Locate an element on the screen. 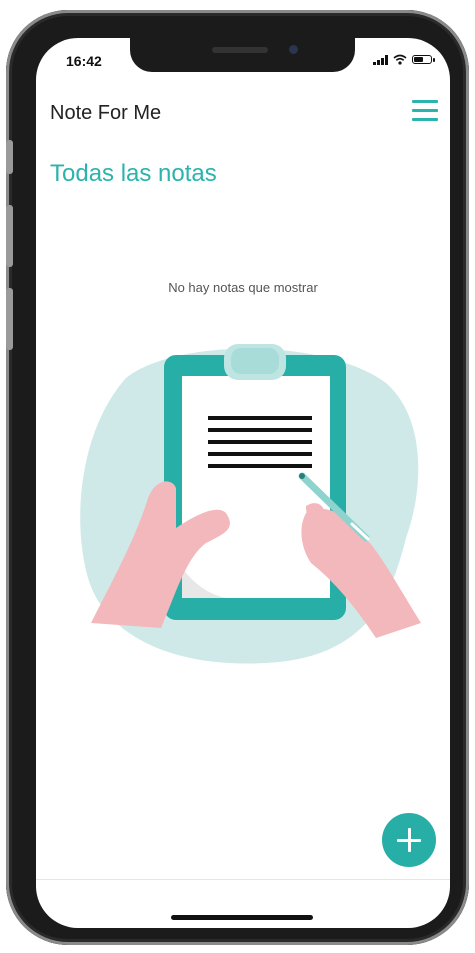 The height and width of the screenshot is (953, 475). bottom-divider is located at coordinates (243, 879).